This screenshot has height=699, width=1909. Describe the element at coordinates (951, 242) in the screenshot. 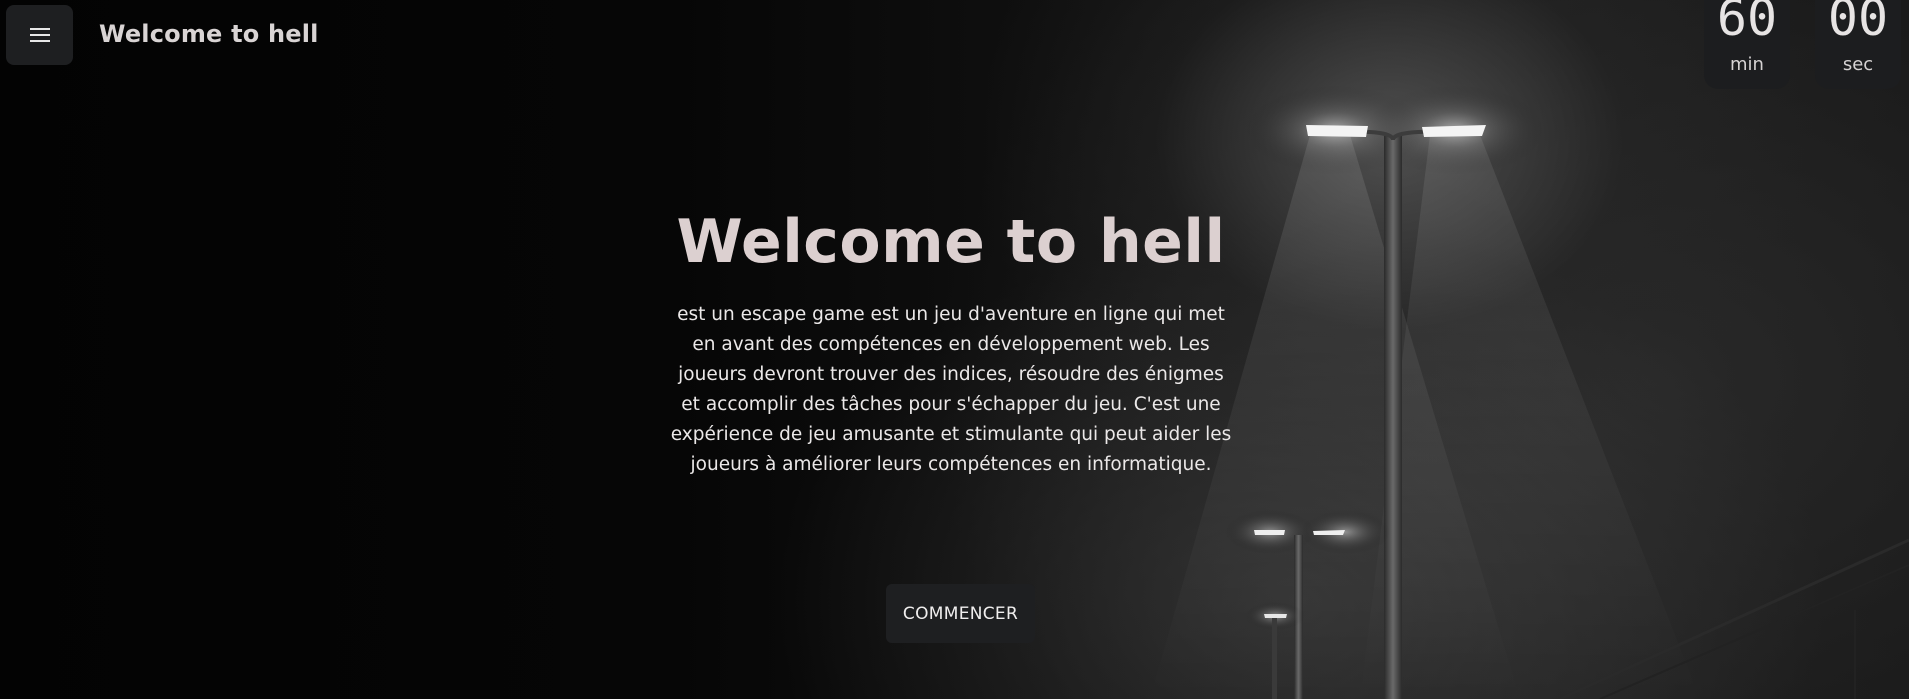

I see `hero-title: Welcome to hell` at that location.